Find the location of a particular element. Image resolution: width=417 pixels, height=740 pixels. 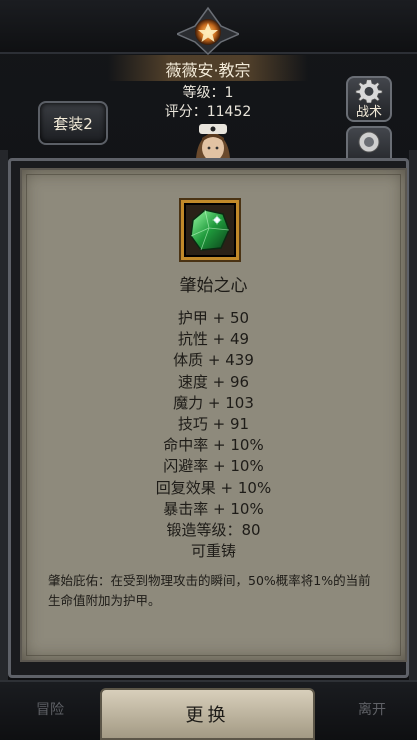

character-name: 薇薇安·教宗 is located at coordinates (208, 70).